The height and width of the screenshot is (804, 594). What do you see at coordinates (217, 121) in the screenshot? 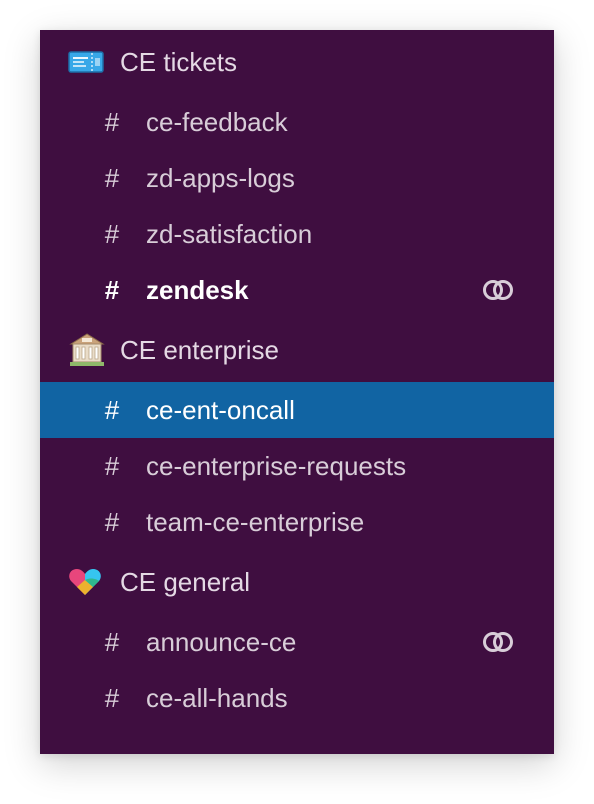
I see `channel-name: ce-feedback` at bounding box center [217, 121].